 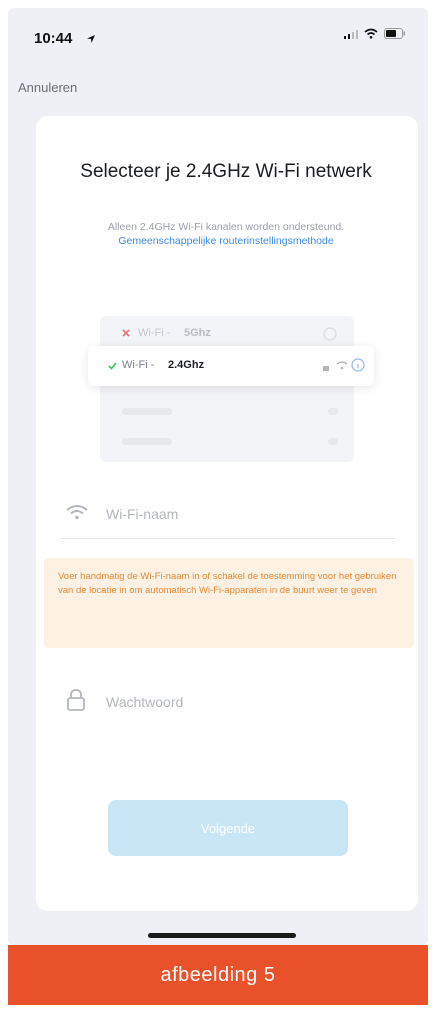 I want to click on lock-icon, so click(x=76, y=700).